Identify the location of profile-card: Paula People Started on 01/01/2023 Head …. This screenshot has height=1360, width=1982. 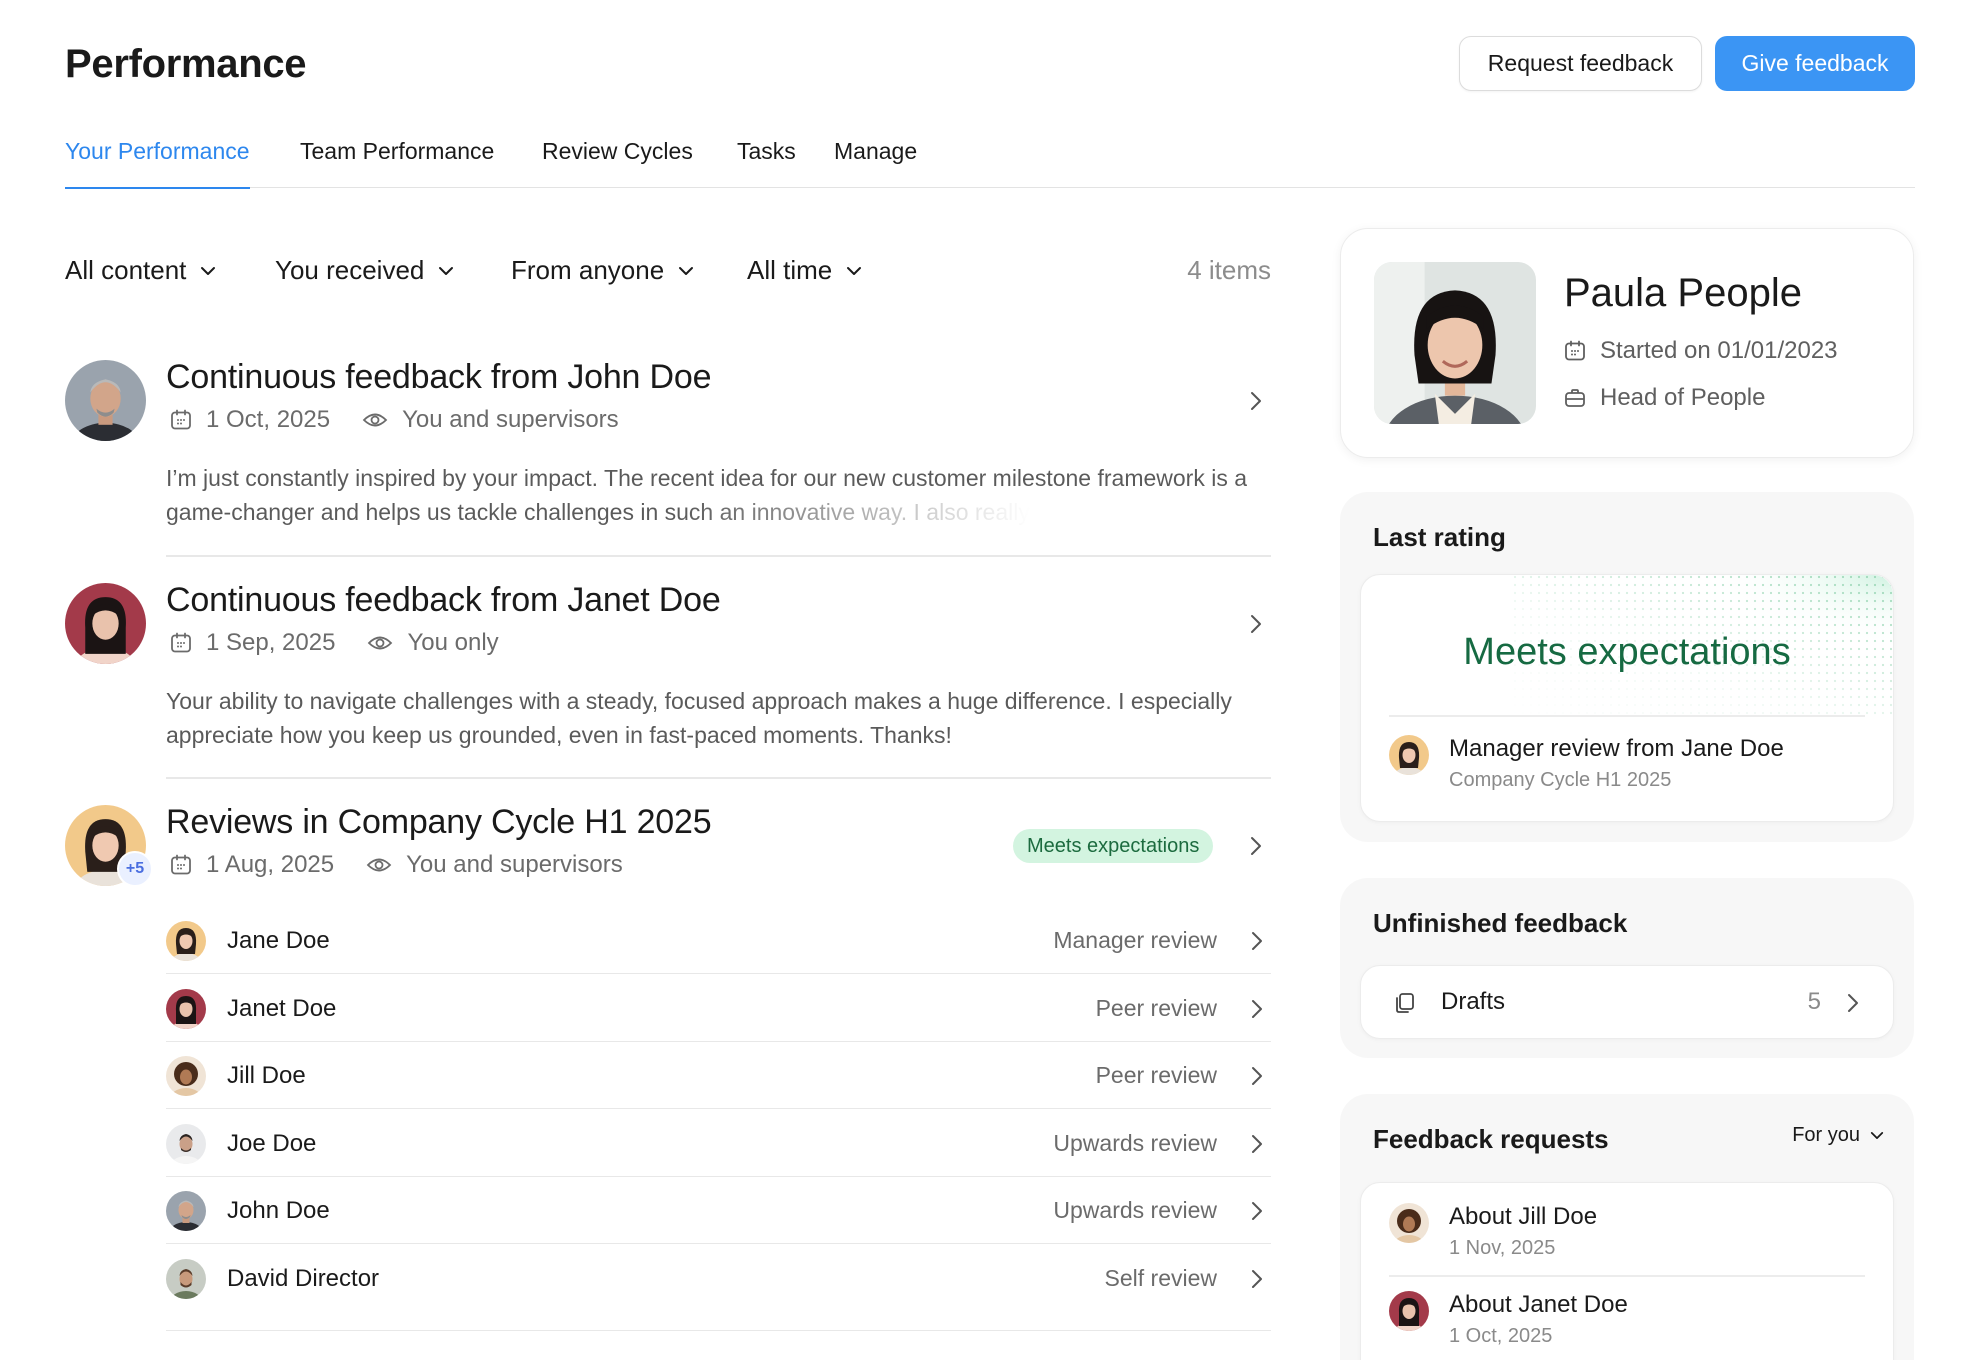
(1627, 343).